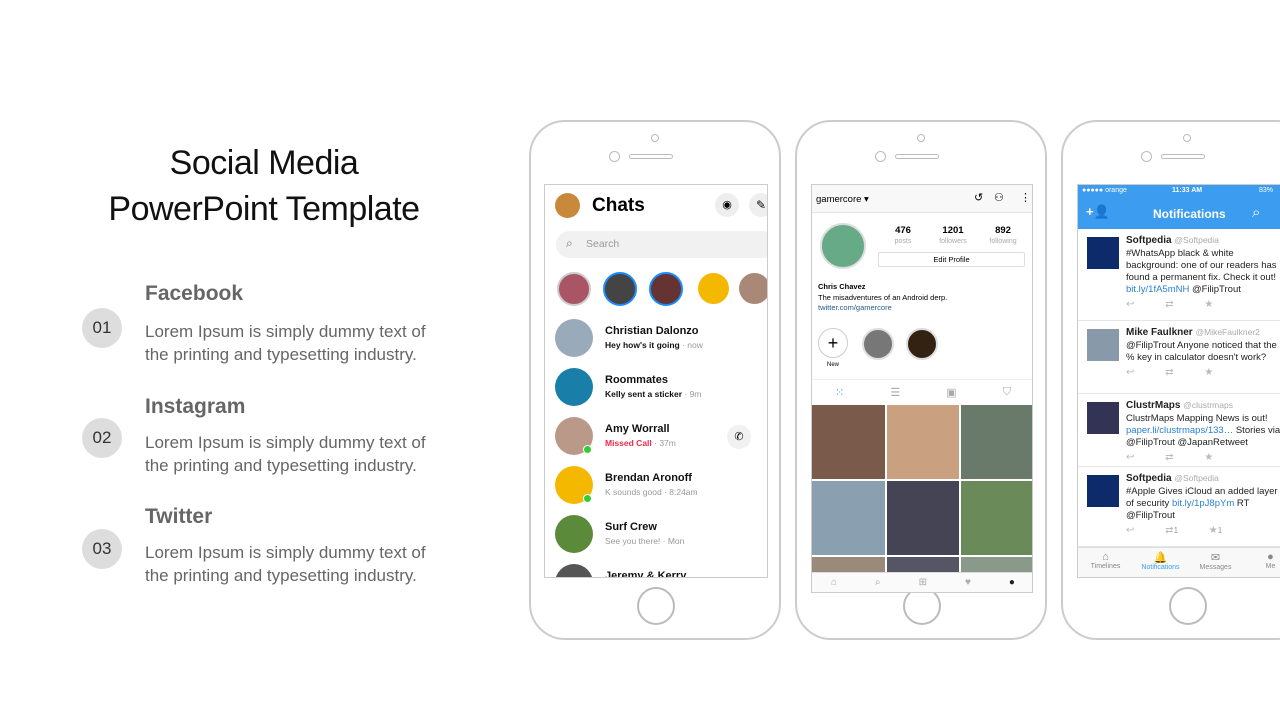 The width and height of the screenshot is (1280, 720). I want to click on tweet-handle: @clustrmaps, so click(1208, 405).